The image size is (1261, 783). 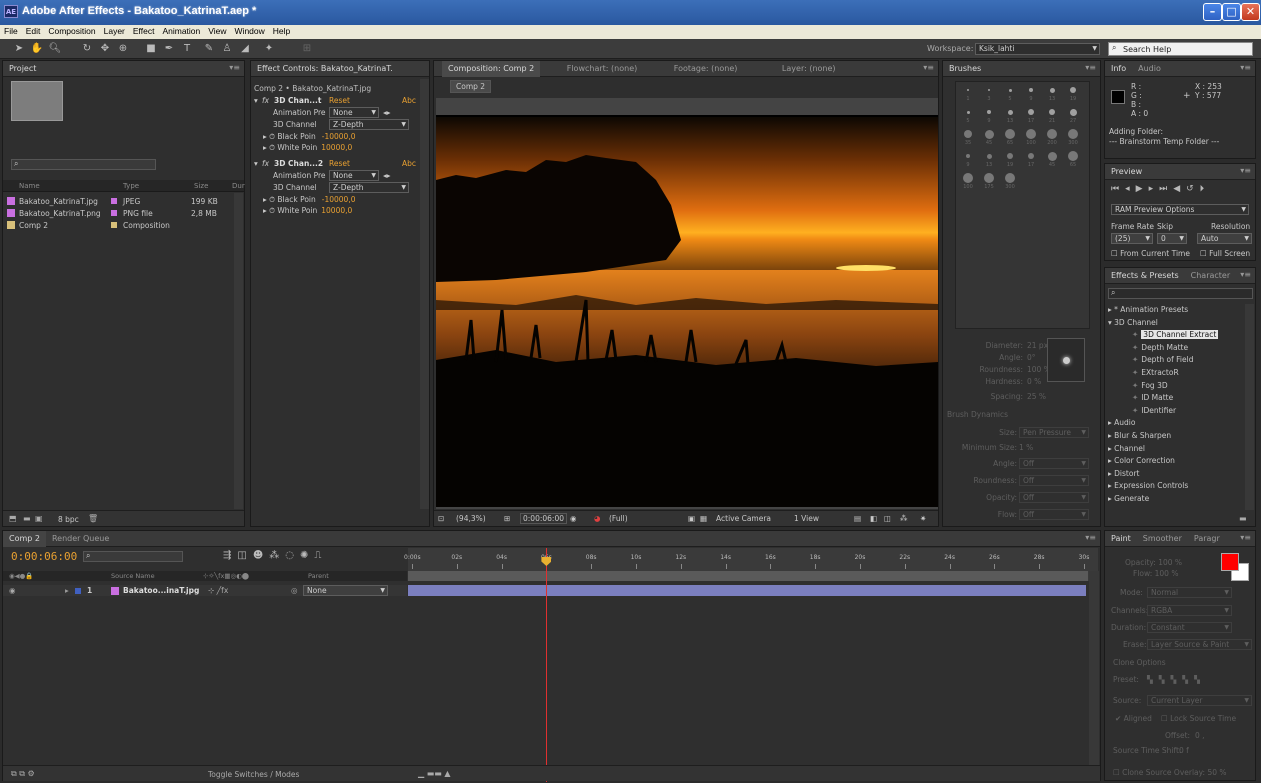 I want to click on mode-dropdown: Normal, so click(x=1189, y=592).